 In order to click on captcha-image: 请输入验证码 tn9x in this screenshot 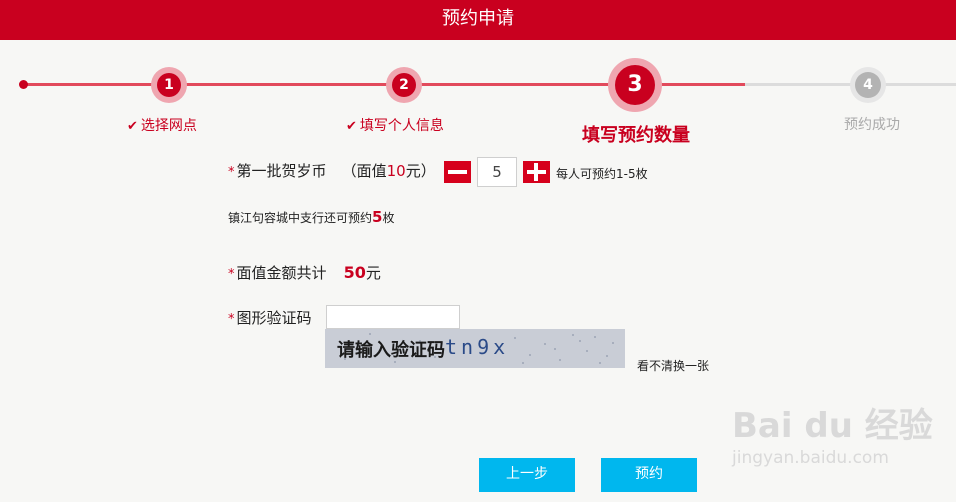, I will do `click(475, 348)`.